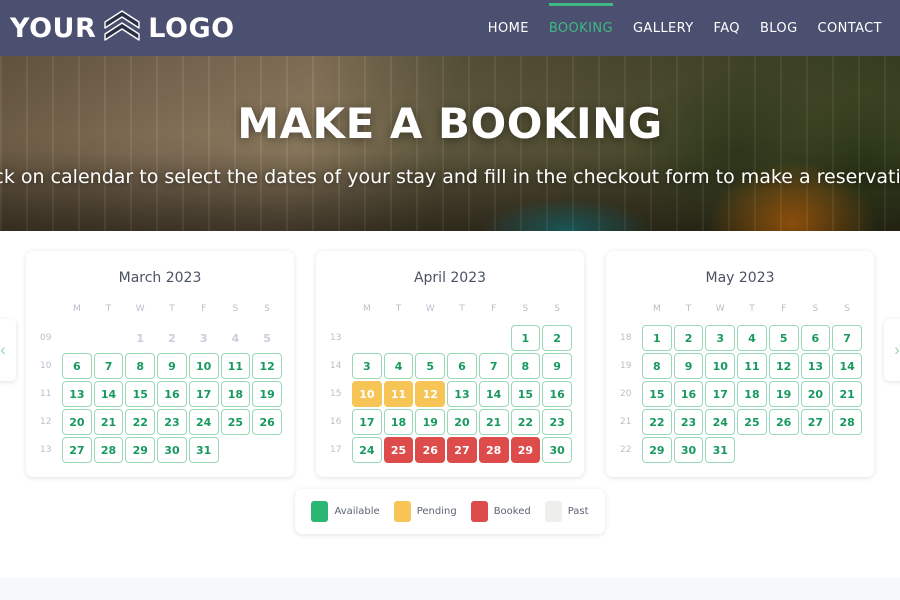 This screenshot has height=600, width=900. I want to click on week-number: 18, so click(626, 338).